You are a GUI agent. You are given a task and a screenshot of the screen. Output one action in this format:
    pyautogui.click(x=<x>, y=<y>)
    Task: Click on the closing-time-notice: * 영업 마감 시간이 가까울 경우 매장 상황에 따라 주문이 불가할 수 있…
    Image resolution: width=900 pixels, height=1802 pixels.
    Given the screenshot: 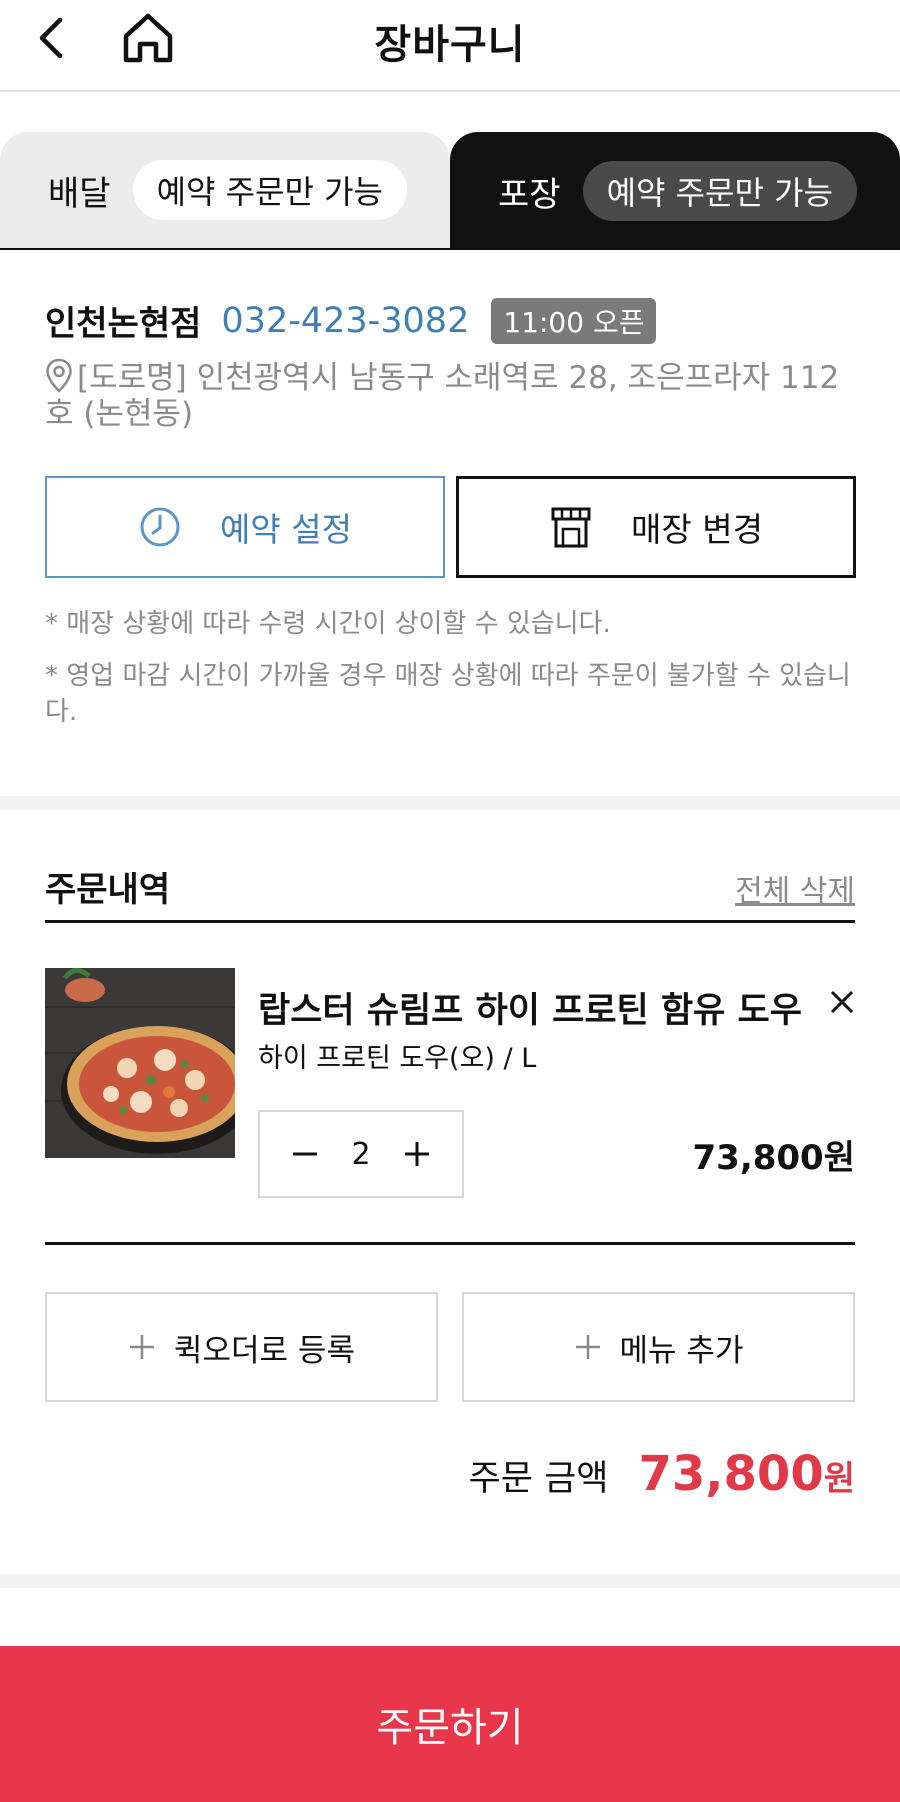 What is the action you would take?
    pyautogui.click(x=448, y=694)
    